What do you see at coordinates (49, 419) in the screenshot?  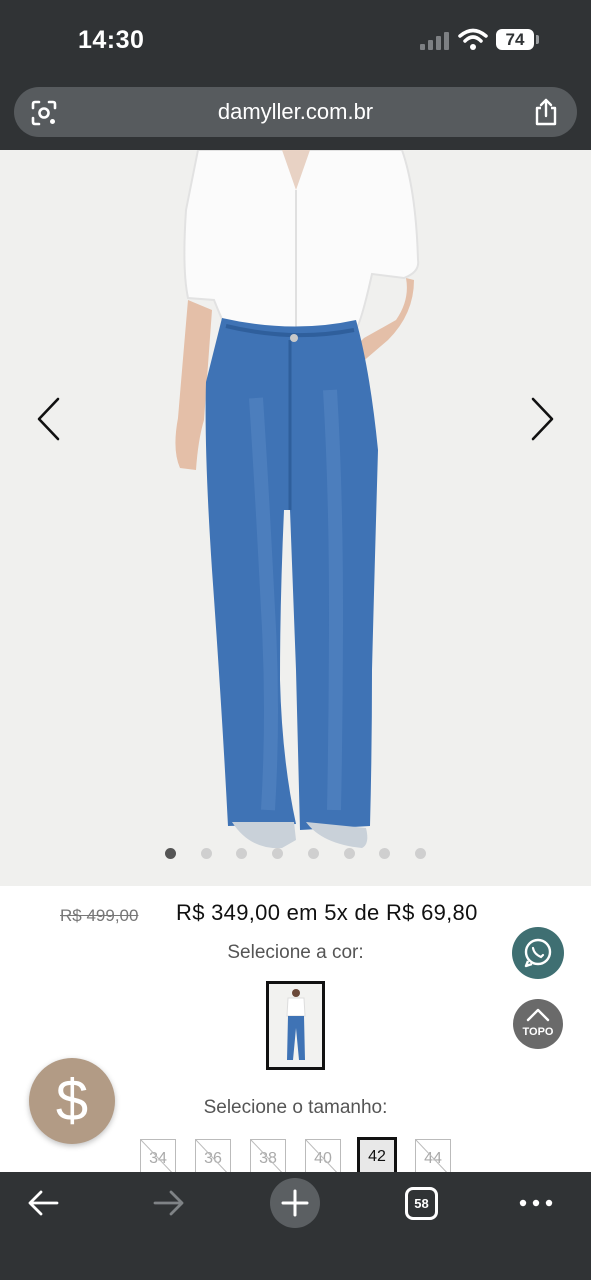 I see `chevron-left-icon` at bounding box center [49, 419].